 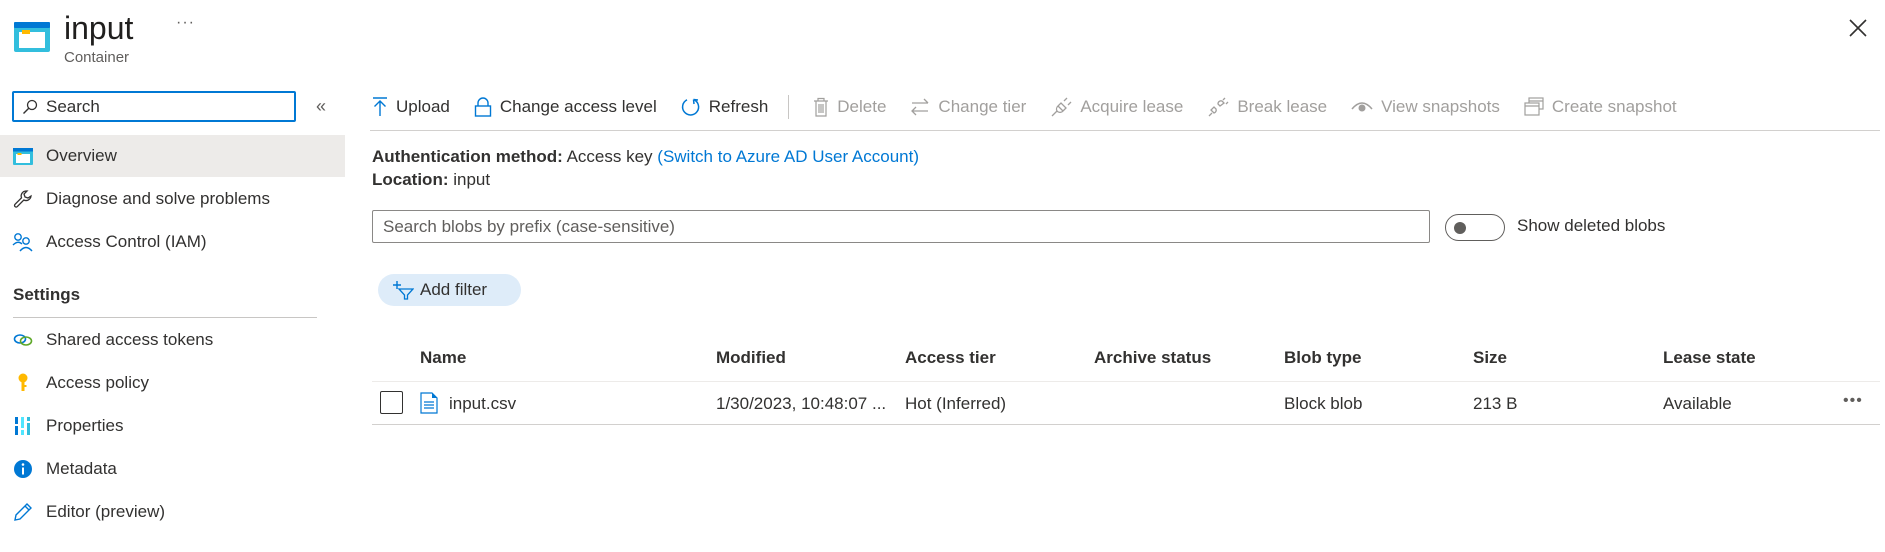 I want to click on toolbar-divider, so click(x=1125, y=130).